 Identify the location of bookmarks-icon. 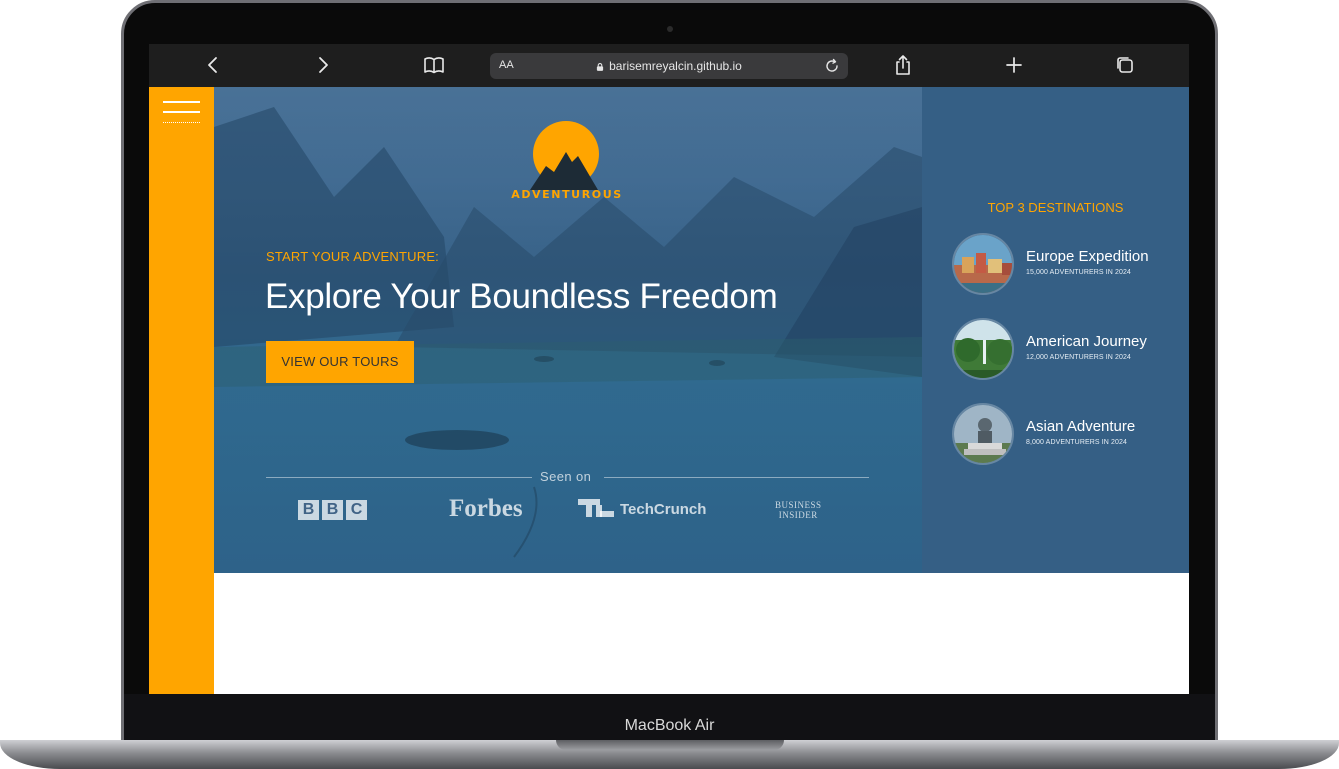
(434, 65).